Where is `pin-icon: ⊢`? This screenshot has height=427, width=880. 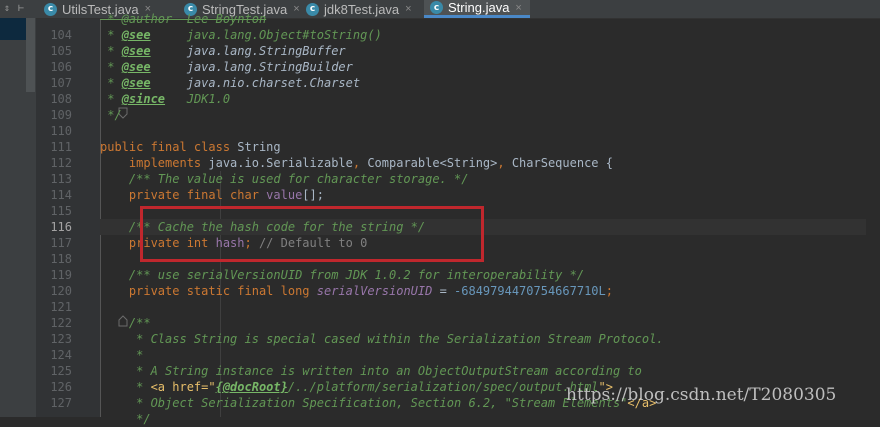
pin-icon: ⊢ is located at coordinates (21, 8).